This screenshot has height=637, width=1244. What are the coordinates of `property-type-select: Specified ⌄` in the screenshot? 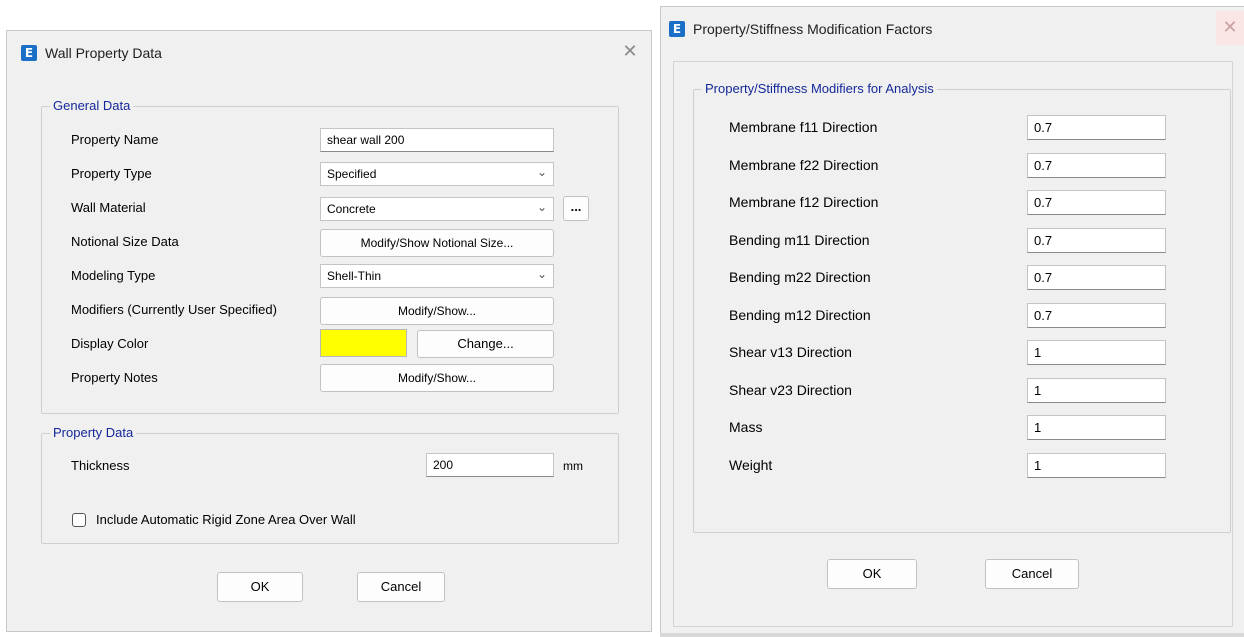 It's located at (437, 174).